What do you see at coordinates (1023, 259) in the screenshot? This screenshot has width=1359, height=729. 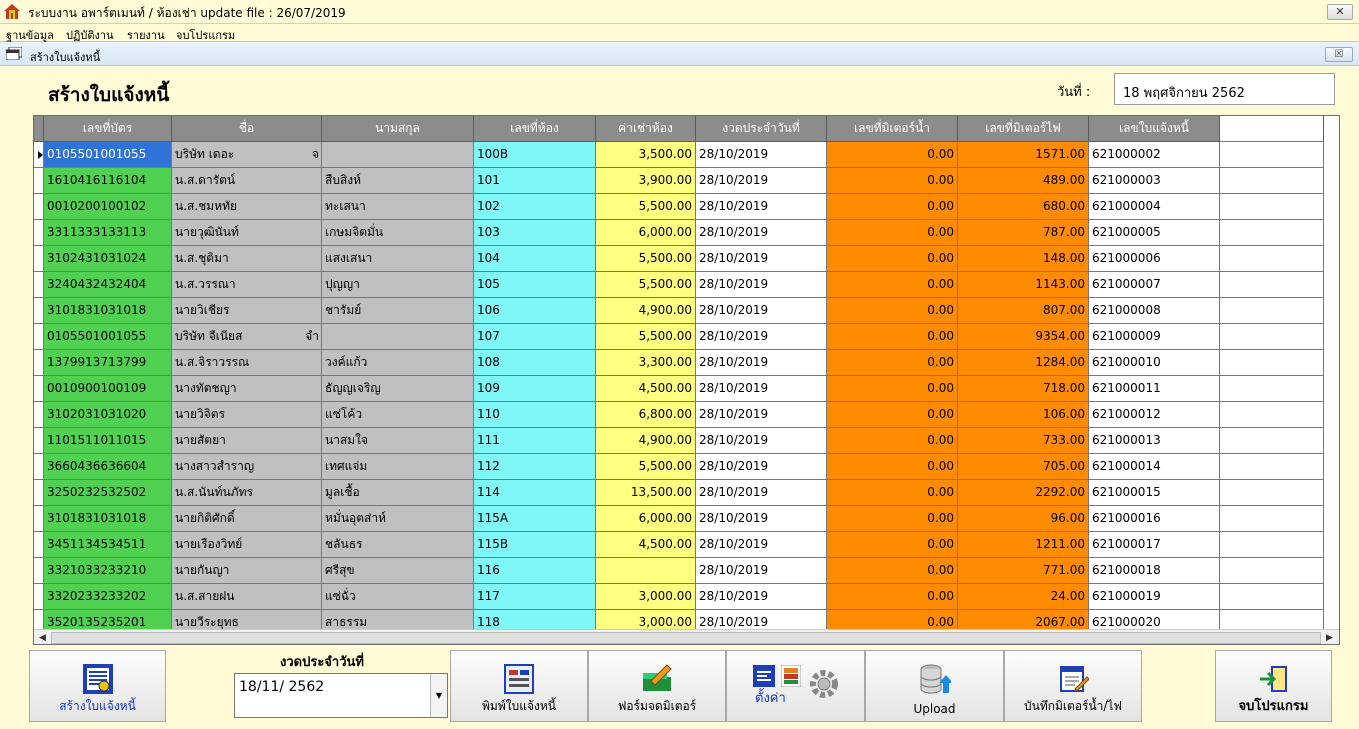 I see `cell-electric-meter: 148.00` at bounding box center [1023, 259].